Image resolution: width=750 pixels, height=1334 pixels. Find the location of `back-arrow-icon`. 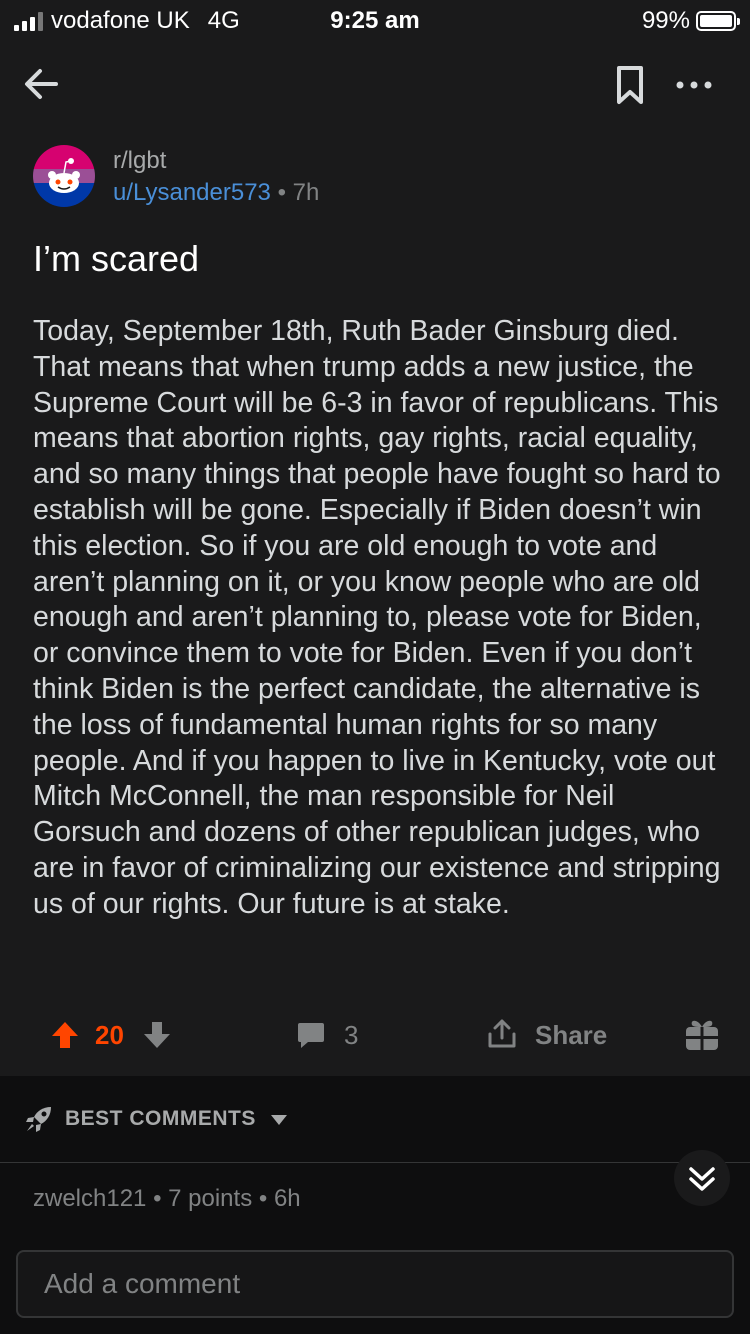

back-arrow-icon is located at coordinates (42, 84).